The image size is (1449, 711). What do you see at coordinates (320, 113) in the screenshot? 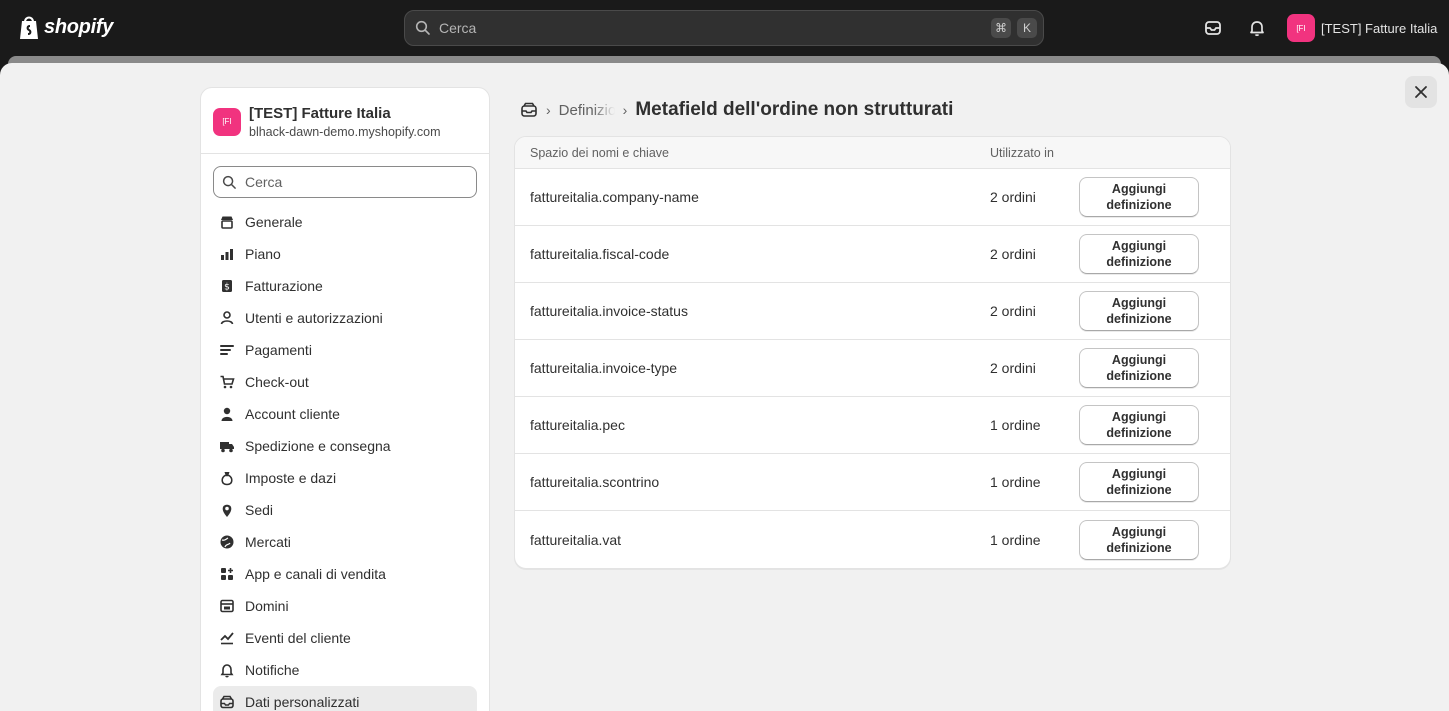
I see `shop-name: [TEST] Fatture Italia` at bounding box center [320, 113].